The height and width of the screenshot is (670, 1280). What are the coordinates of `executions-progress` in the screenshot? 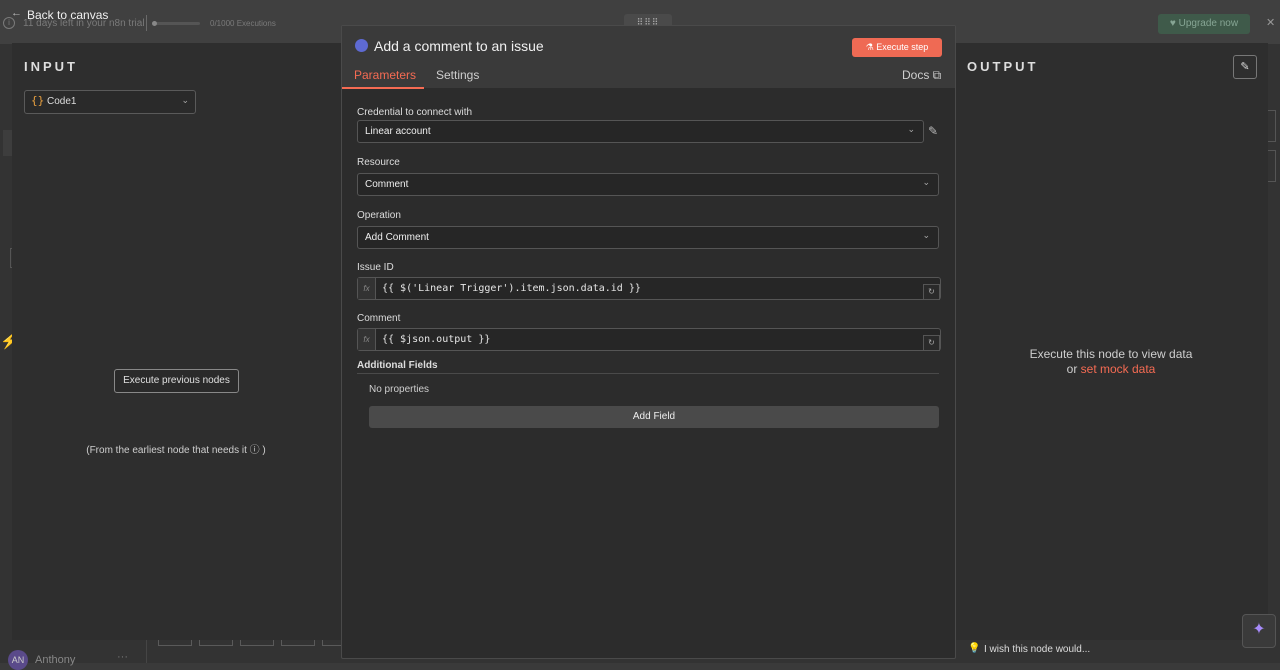 It's located at (176, 23).